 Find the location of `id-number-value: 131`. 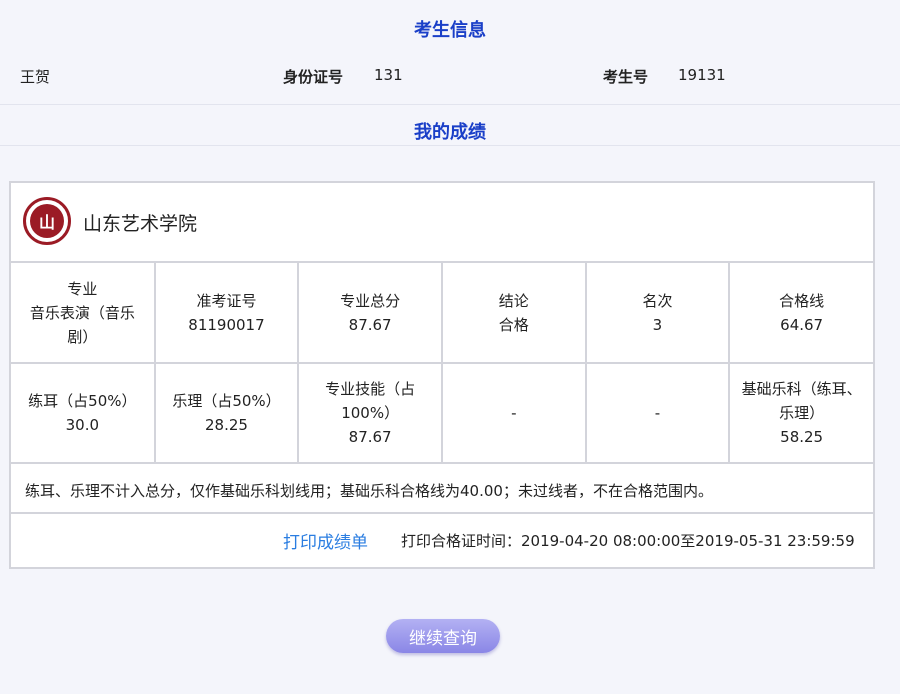

id-number-value: 131 is located at coordinates (388, 75).